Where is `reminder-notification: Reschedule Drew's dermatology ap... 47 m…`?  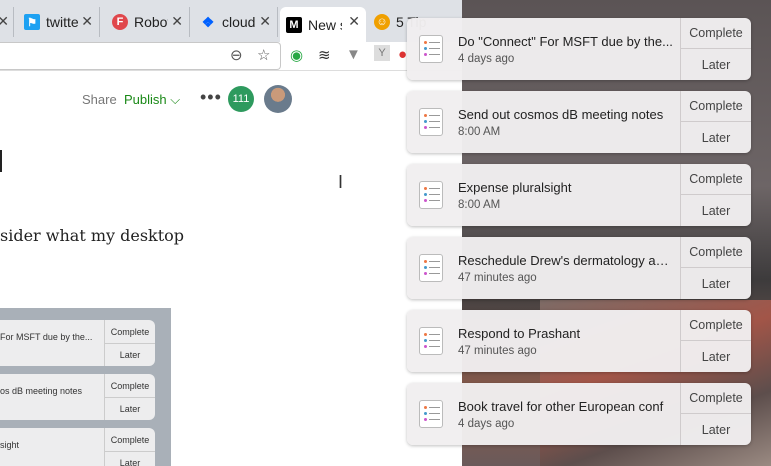
reminder-notification: Reschedule Drew's dermatology ap... 47 m… is located at coordinates (579, 268).